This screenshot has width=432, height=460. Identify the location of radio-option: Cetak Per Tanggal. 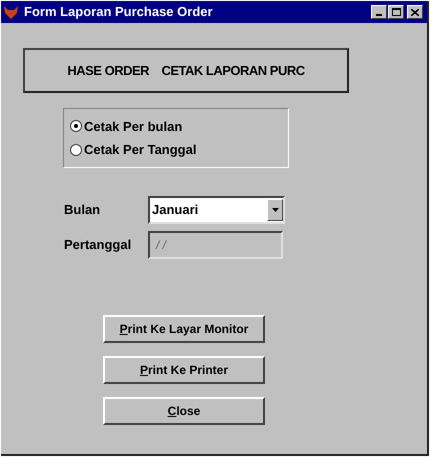
(179, 150).